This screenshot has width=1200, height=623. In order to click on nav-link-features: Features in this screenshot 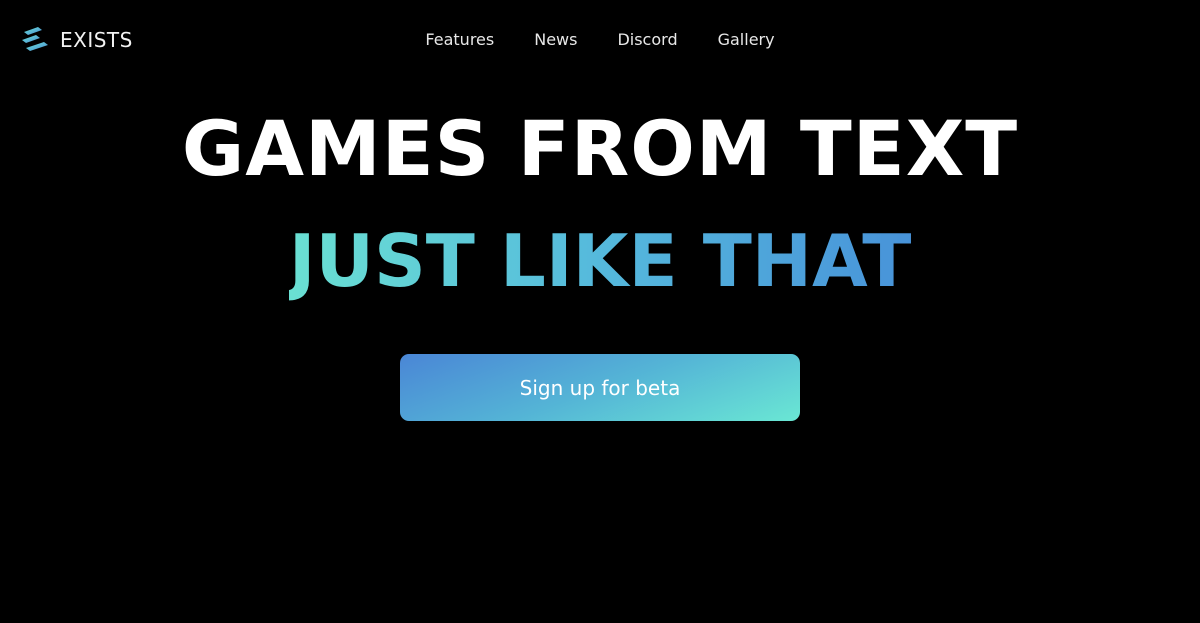, I will do `click(459, 39)`.